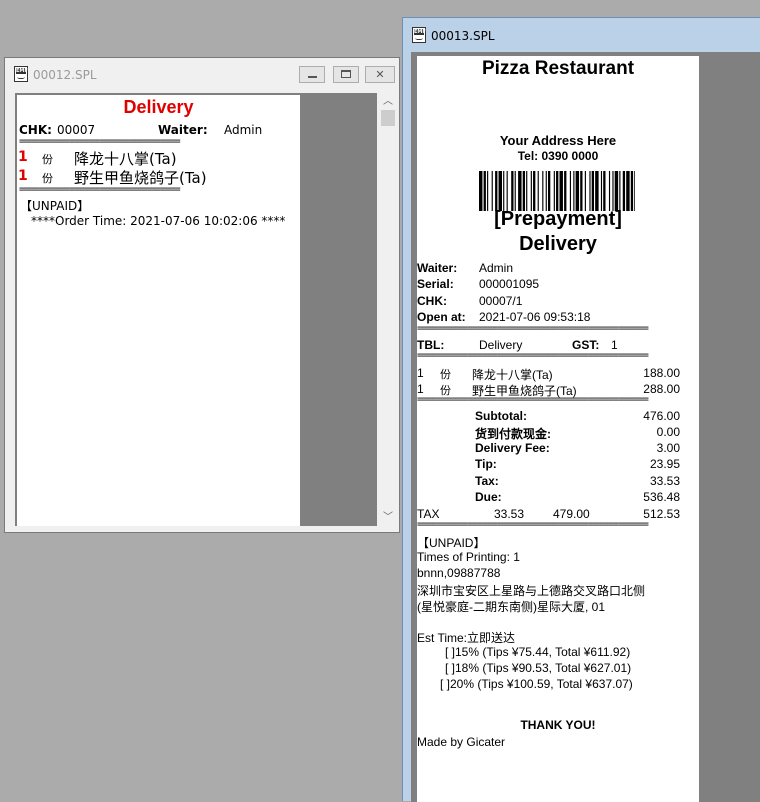 The width and height of the screenshot is (760, 802). I want to click on total-value: 23.95, so click(664, 464).